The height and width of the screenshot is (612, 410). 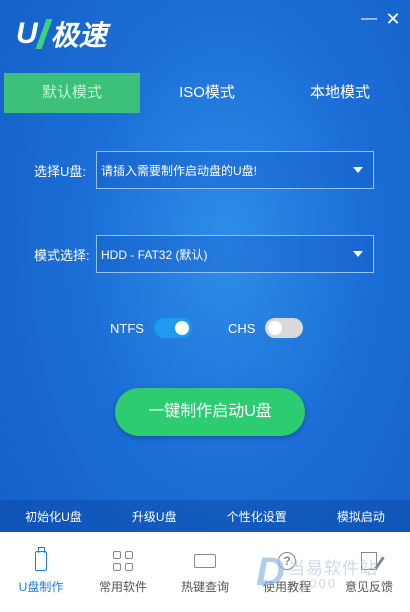 I want to click on mode-select-row: 模式选择: HDD - FAT32 (默认), so click(x=204, y=254).